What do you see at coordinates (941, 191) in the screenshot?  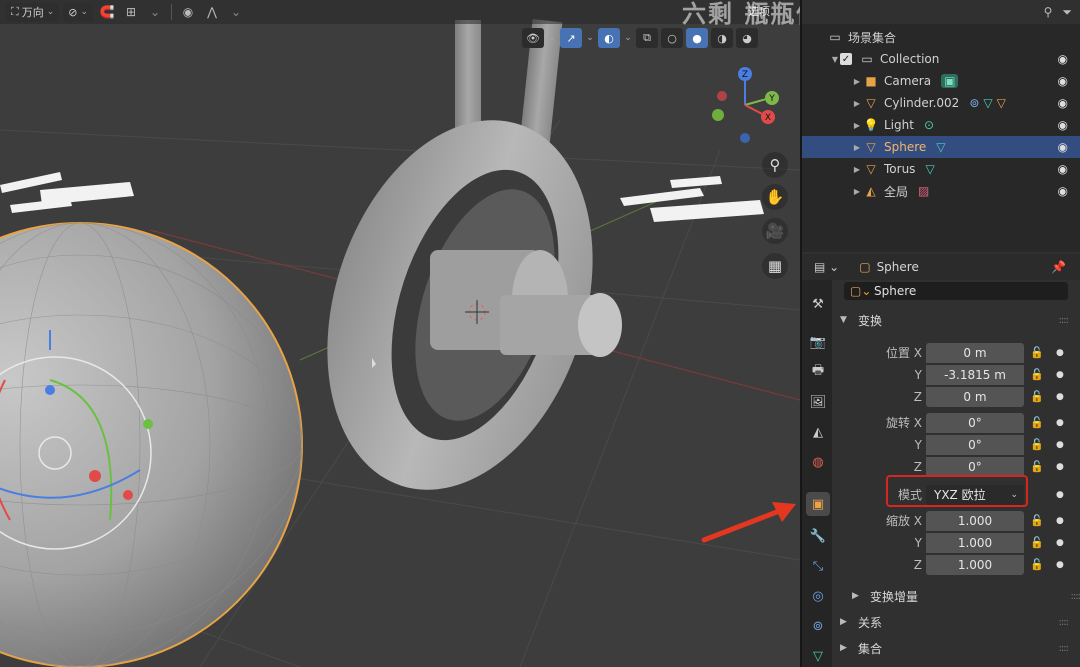 I see `outliner-item-global: ▶ ◭ 全局 ▨ ◉` at bounding box center [941, 191].